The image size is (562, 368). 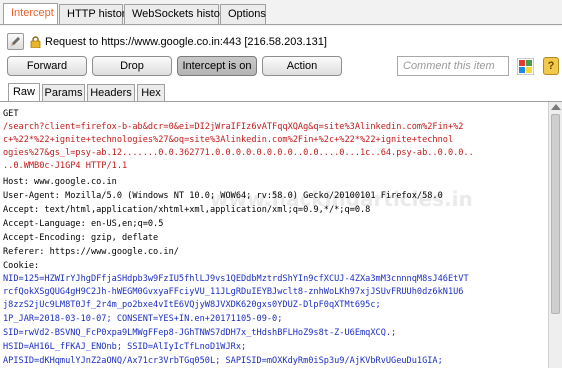 What do you see at coordinates (21, 266) in the screenshot?
I see `header-cookie: Cookie:` at bounding box center [21, 266].